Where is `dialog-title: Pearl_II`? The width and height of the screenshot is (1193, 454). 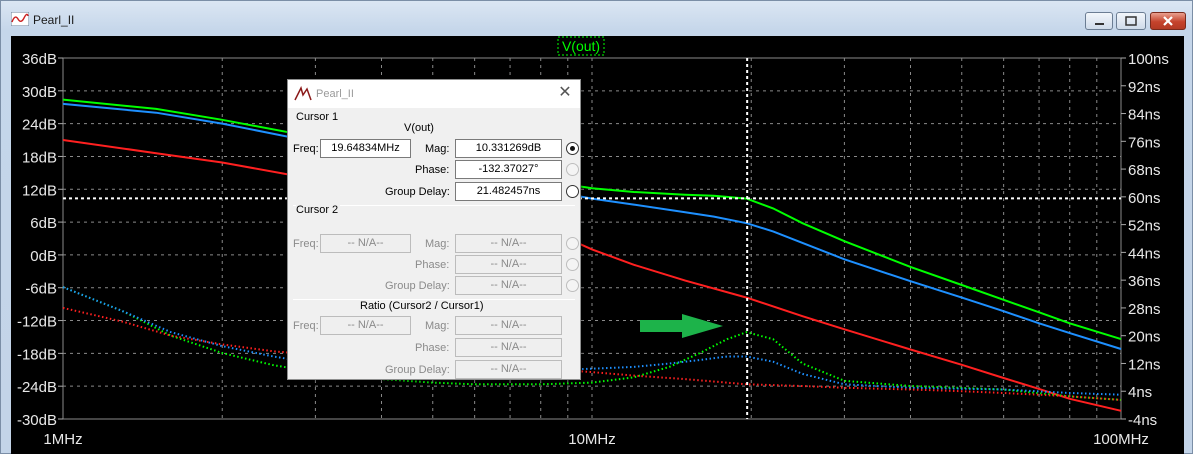 dialog-title: Pearl_II is located at coordinates (335, 94).